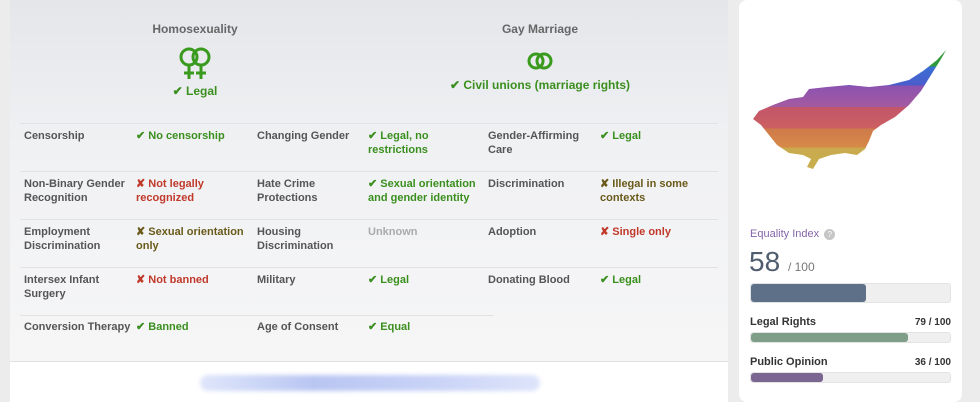 The height and width of the screenshot is (402, 980). Describe the element at coordinates (172, 280) in the screenshot. I see `row-value: ✘ Not banned` at that location.